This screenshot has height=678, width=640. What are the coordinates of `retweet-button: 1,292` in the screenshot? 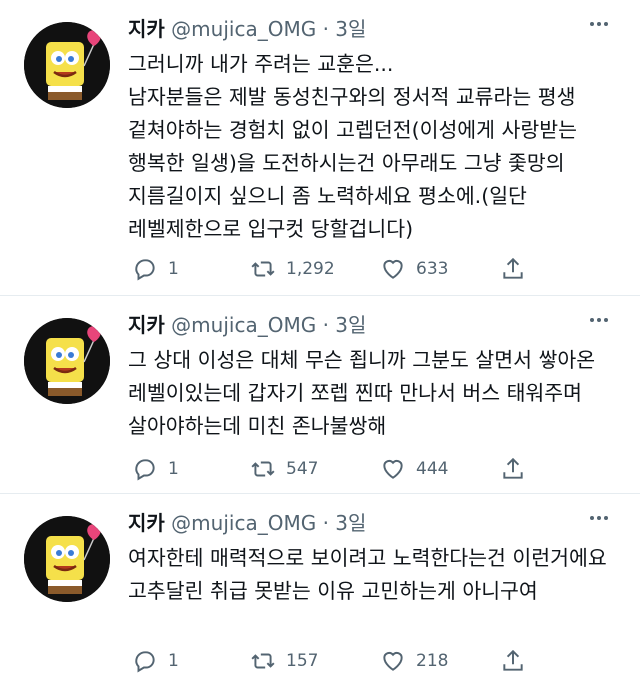 It's located at (292, 269).